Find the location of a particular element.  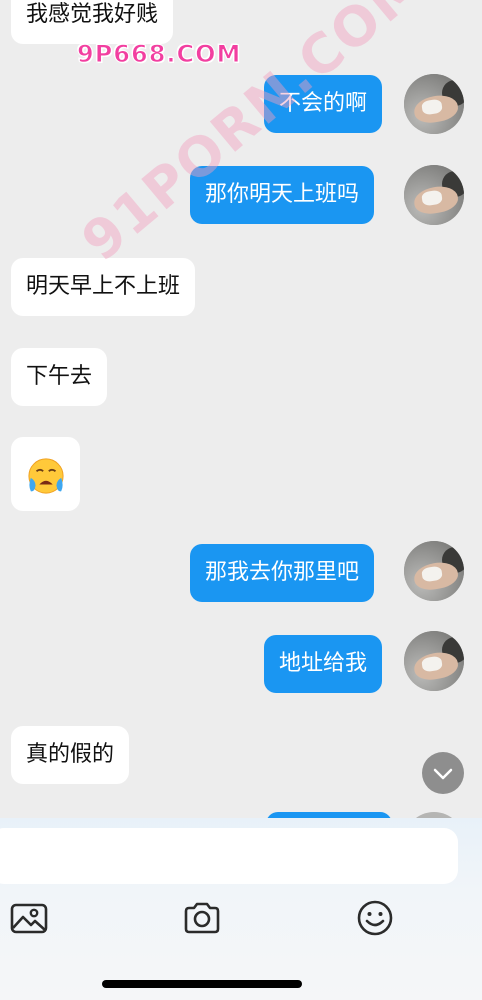

message-bubble-outgoing: 那我去你那里吧 is located at coordinates (282, 573).